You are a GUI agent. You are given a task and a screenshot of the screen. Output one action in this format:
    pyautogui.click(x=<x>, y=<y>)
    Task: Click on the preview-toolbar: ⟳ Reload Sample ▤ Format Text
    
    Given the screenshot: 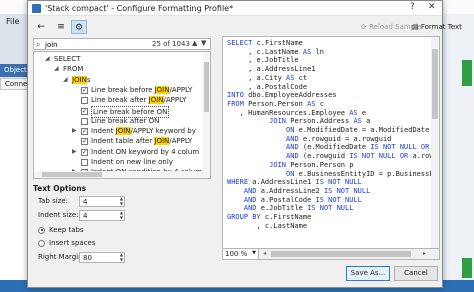 What is the action you would take?
    pyautogui.click(x=342, y=27)
    